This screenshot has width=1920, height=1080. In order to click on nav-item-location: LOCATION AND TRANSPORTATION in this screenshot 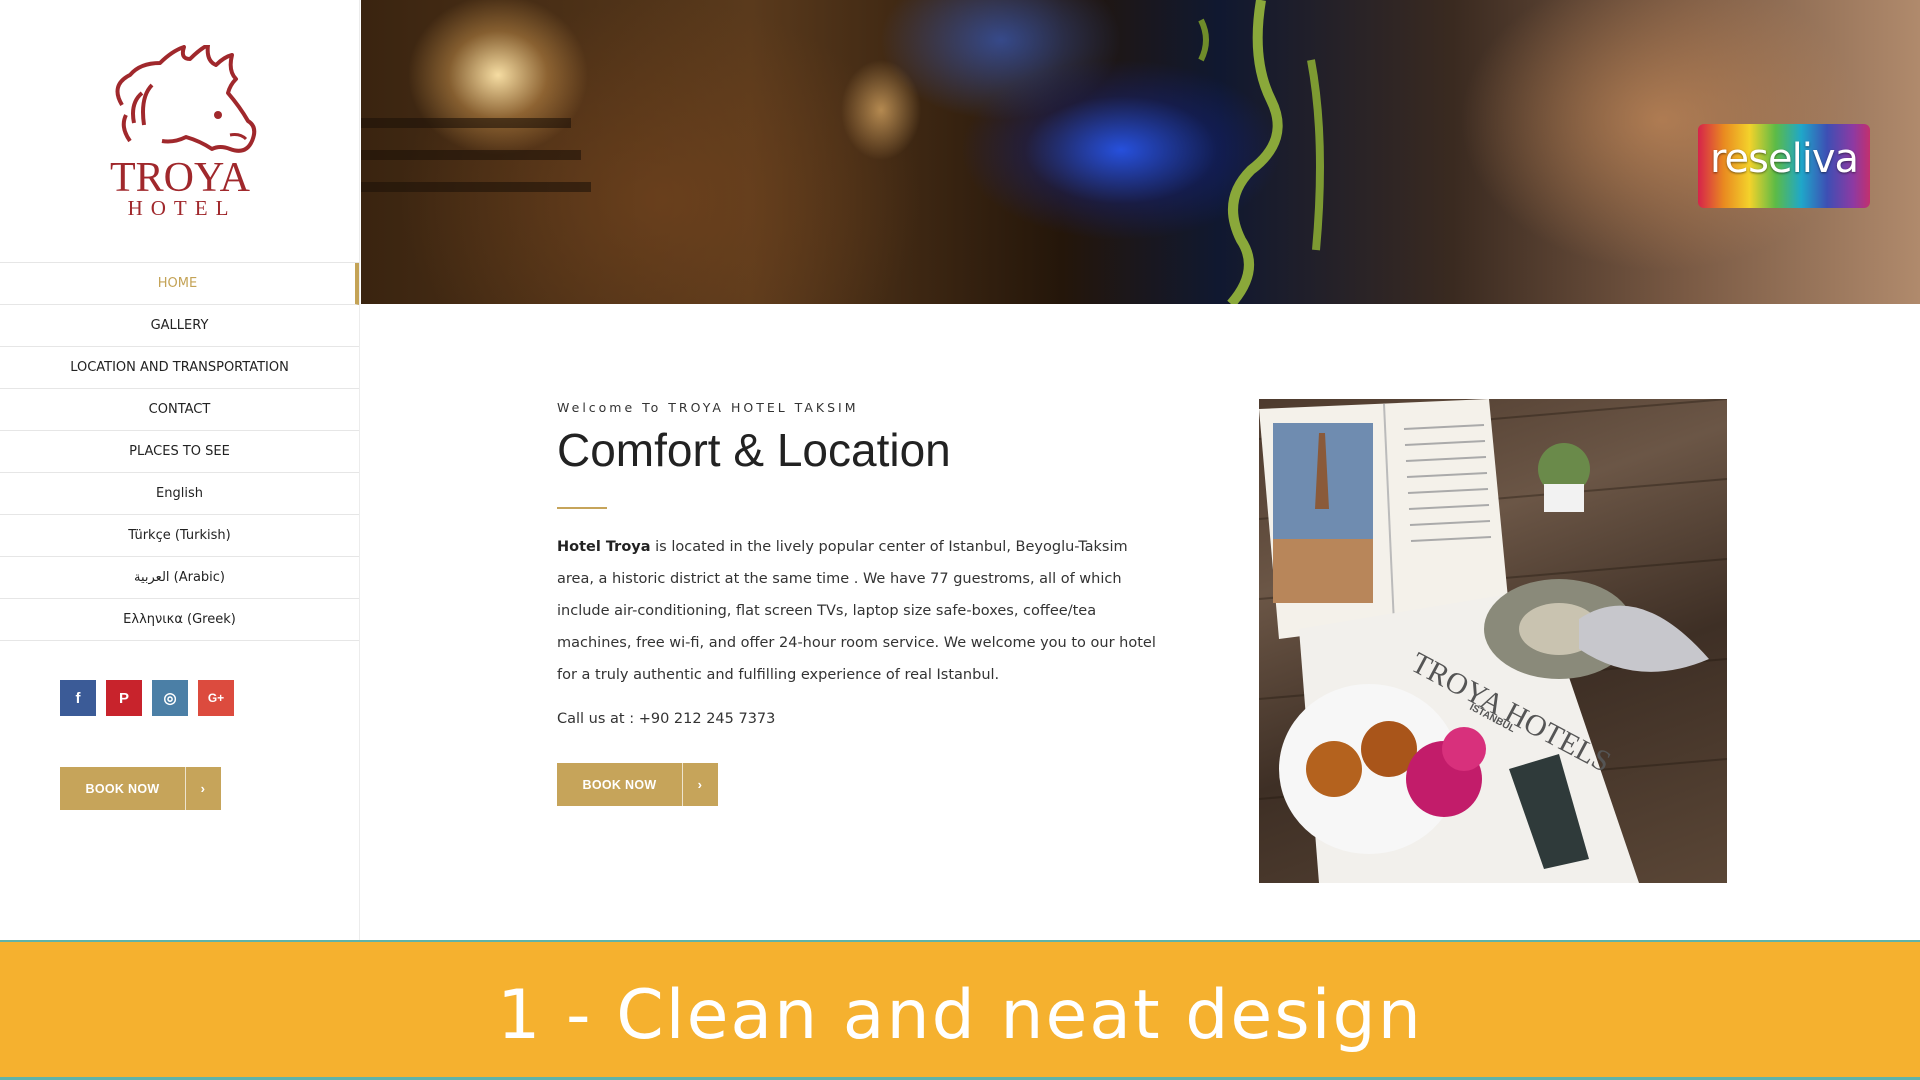, I will do `click(179, 368)`.